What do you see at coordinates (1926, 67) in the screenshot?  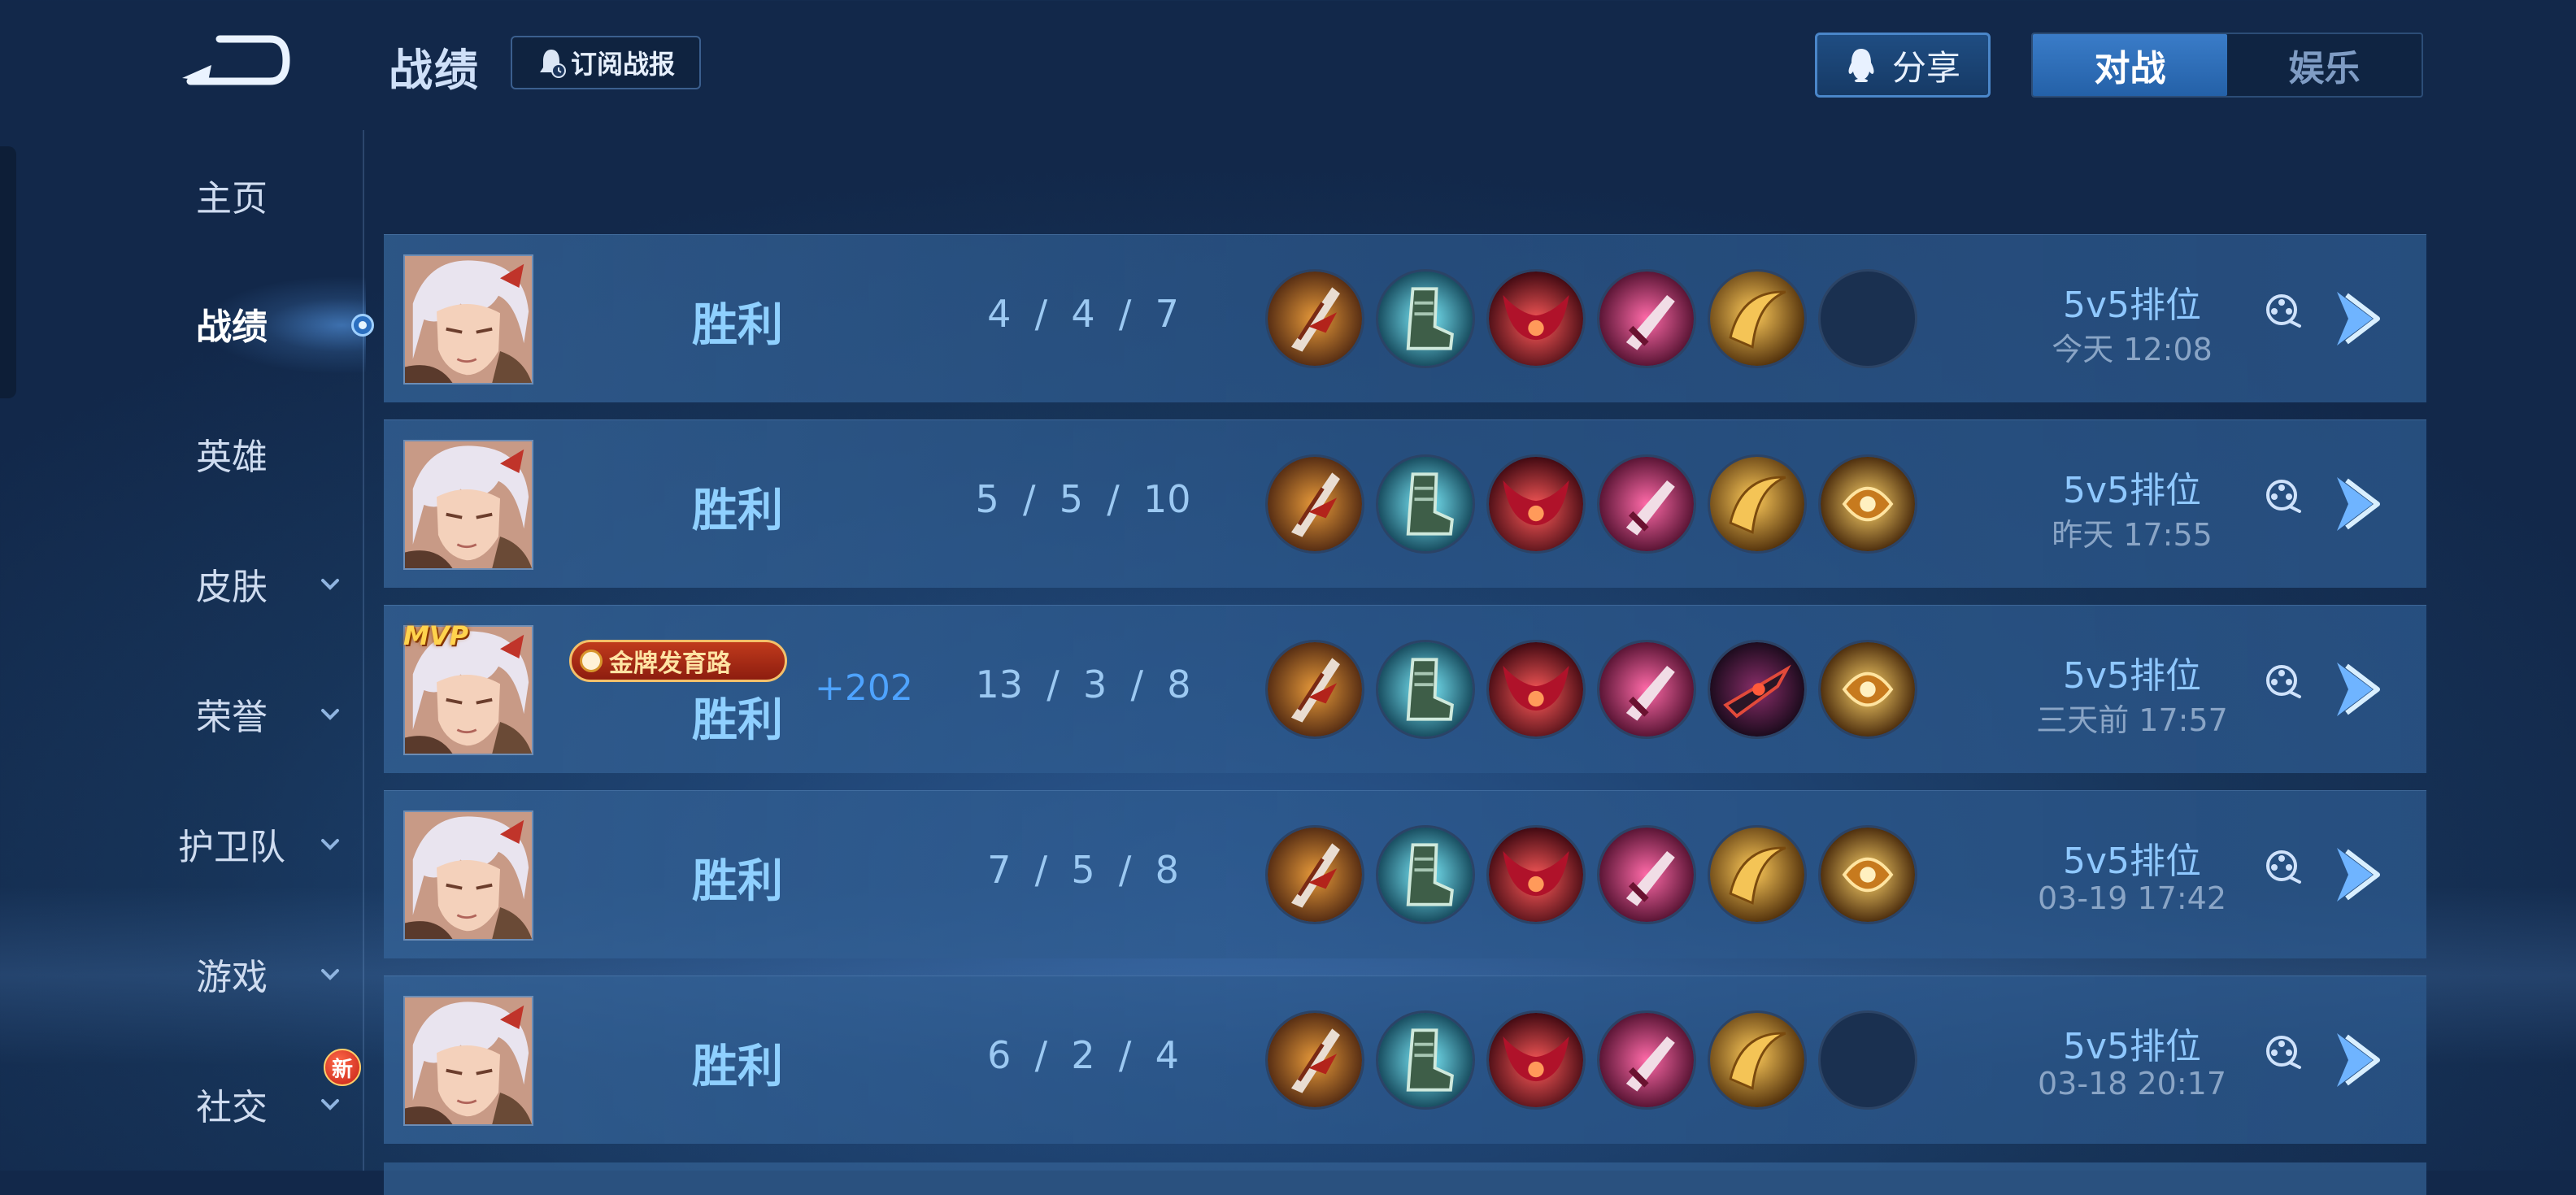 I see `share-label: 分享` at bounding box center [1926, 67].